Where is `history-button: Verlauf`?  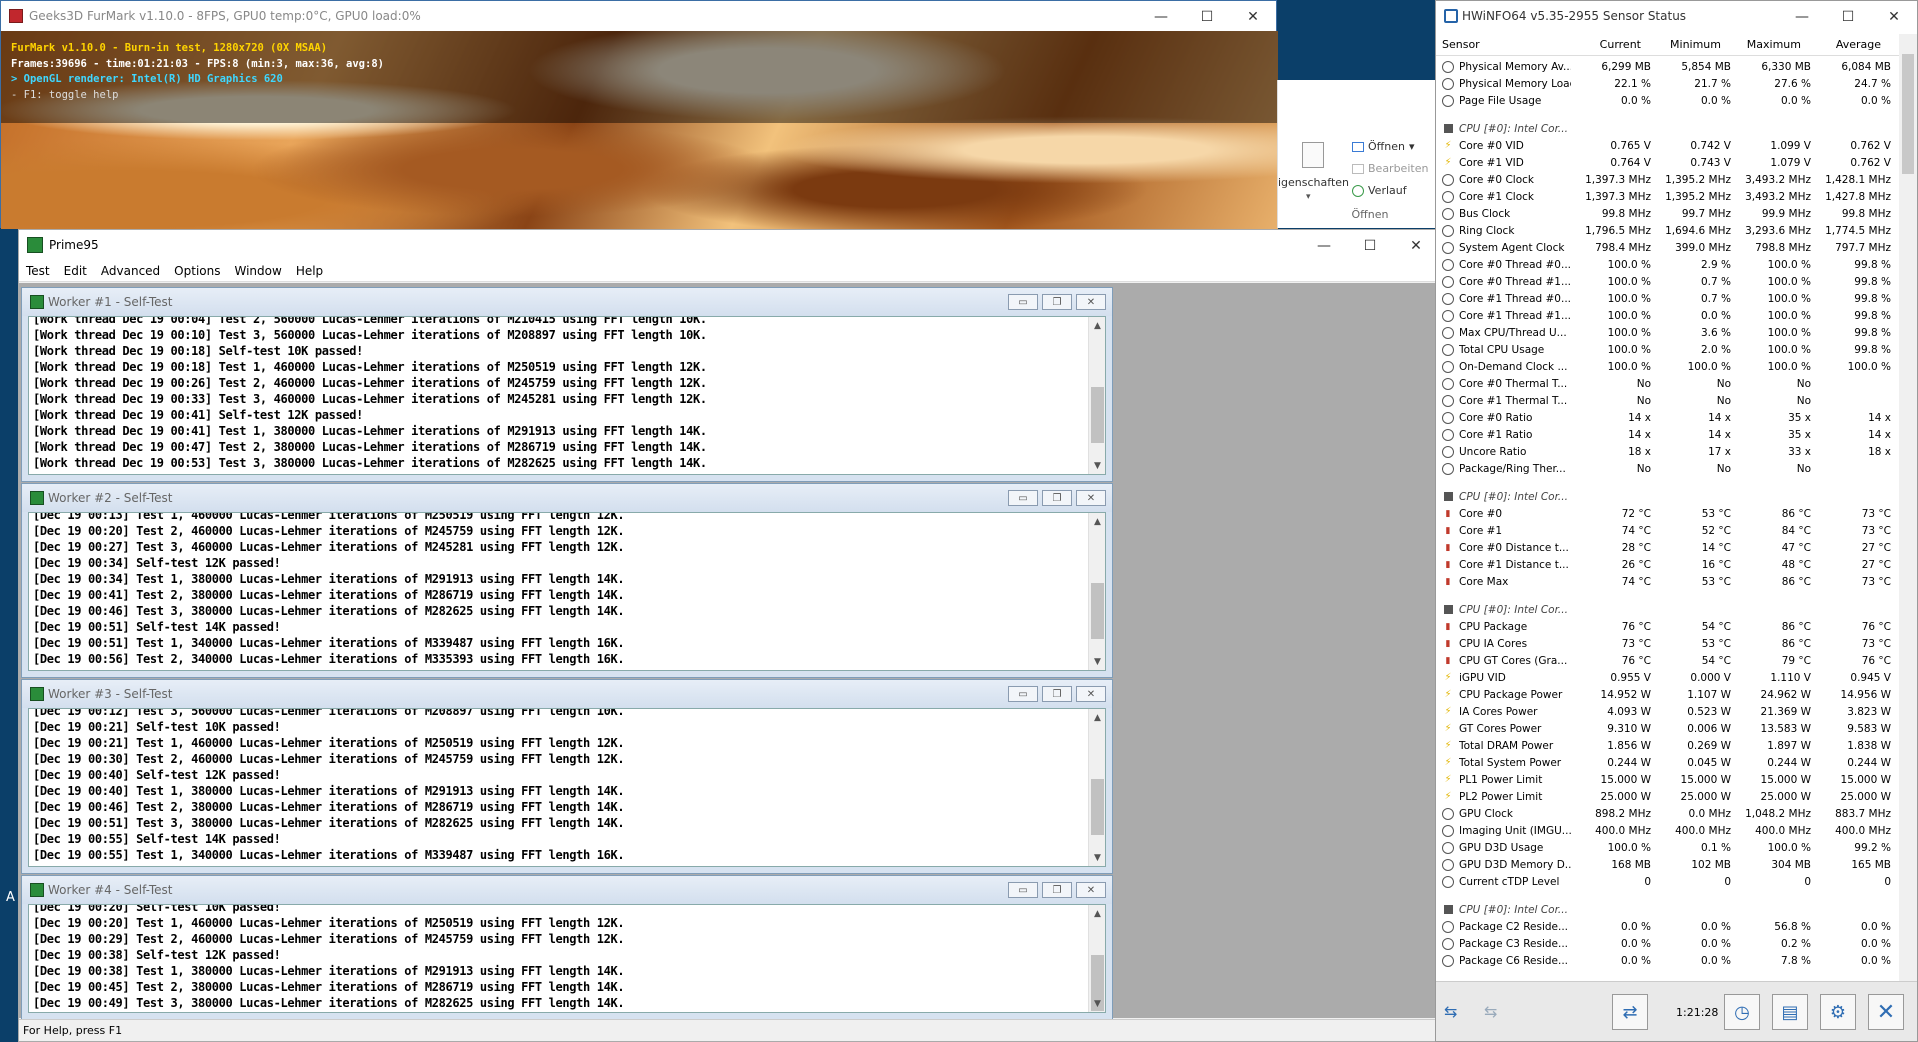 history-button: Verlauf is located at coordinates (1379, 190).